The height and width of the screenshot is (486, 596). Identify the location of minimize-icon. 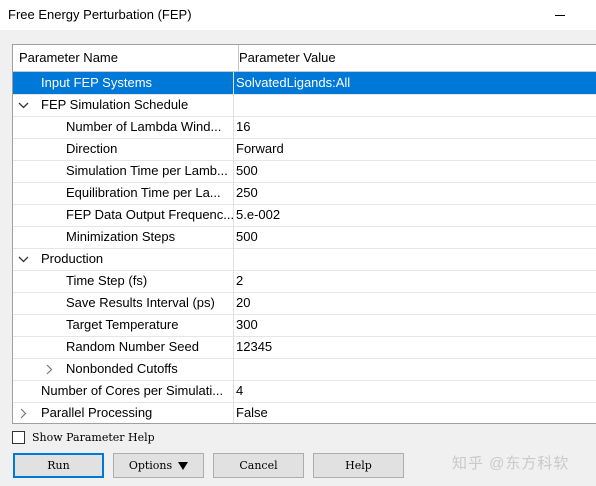
(560, 15).